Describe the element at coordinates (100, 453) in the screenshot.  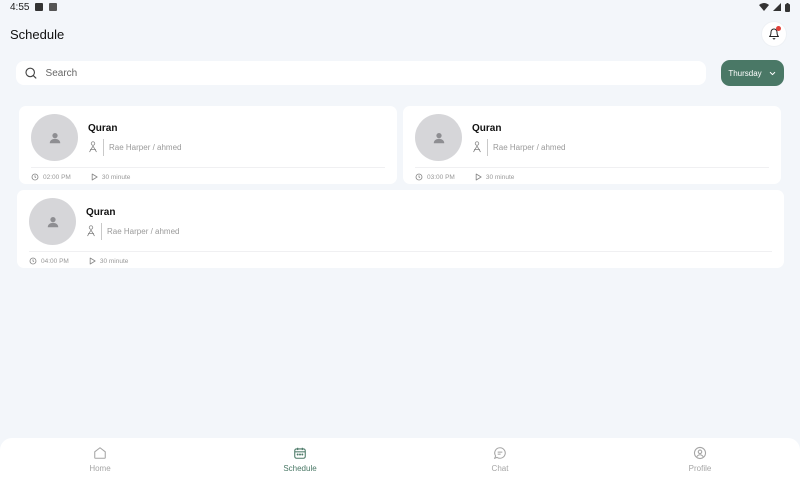
I see `home-icon` at that location.